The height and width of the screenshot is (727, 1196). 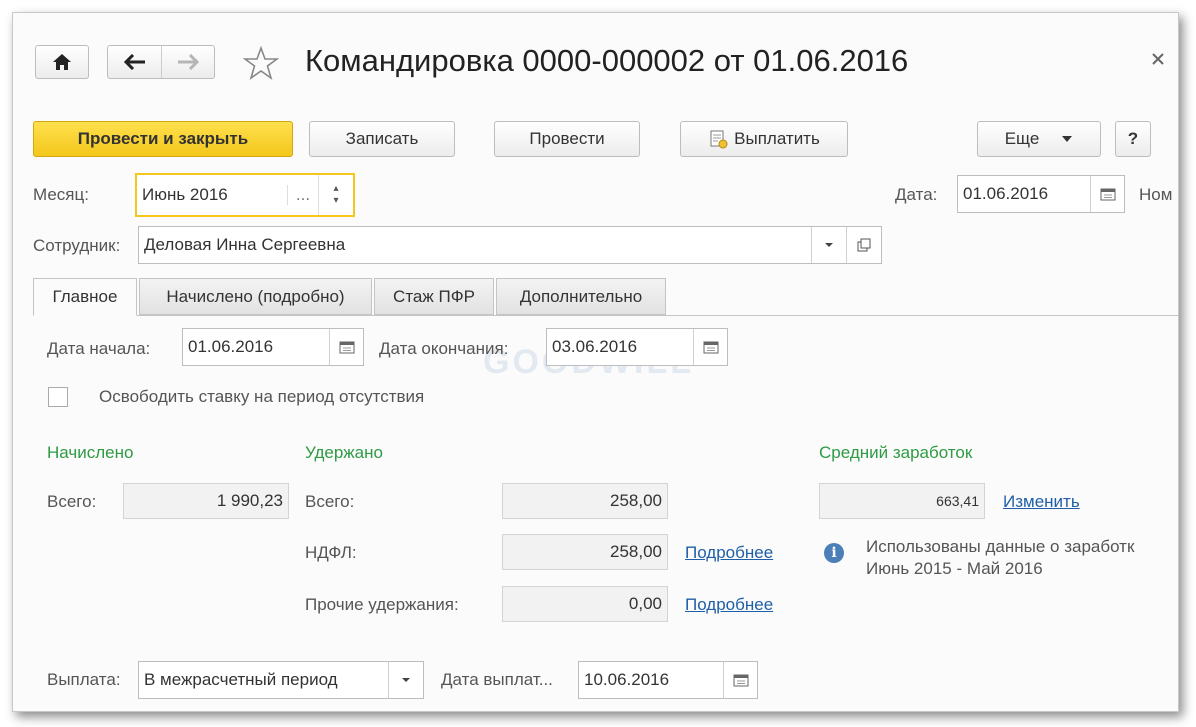 I want to click on payout-select: В межрасчетный период, so click(x=281, y=680).